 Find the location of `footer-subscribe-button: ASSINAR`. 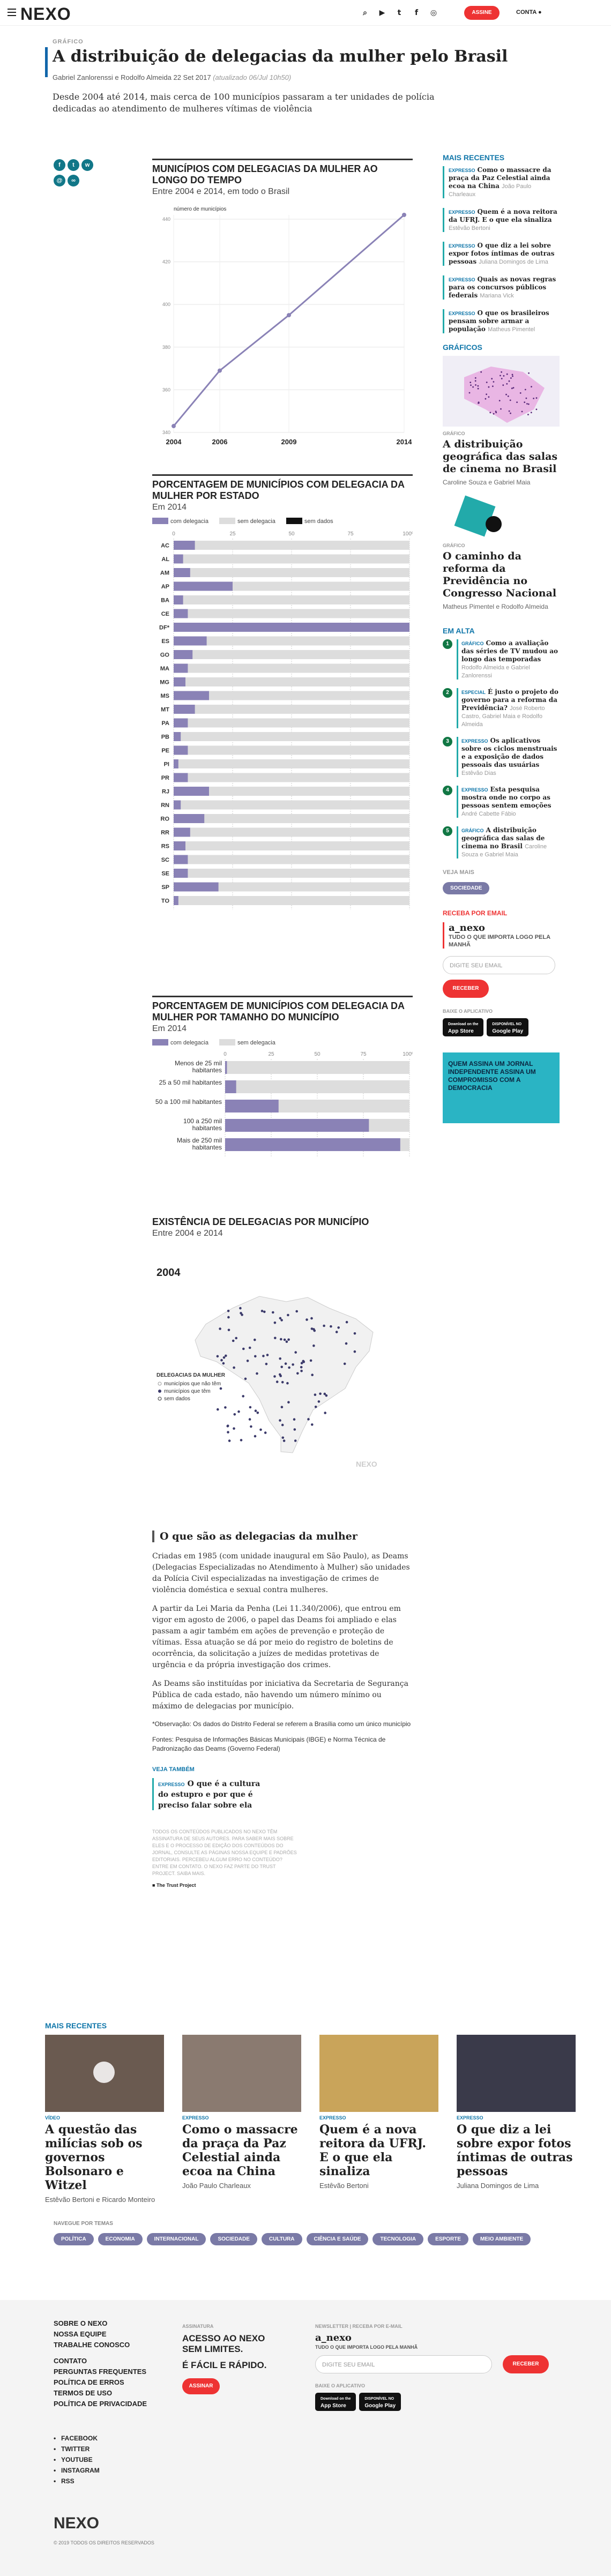

footer-subscribe-button: ASSINAR is located at coordinates (201, 2386).